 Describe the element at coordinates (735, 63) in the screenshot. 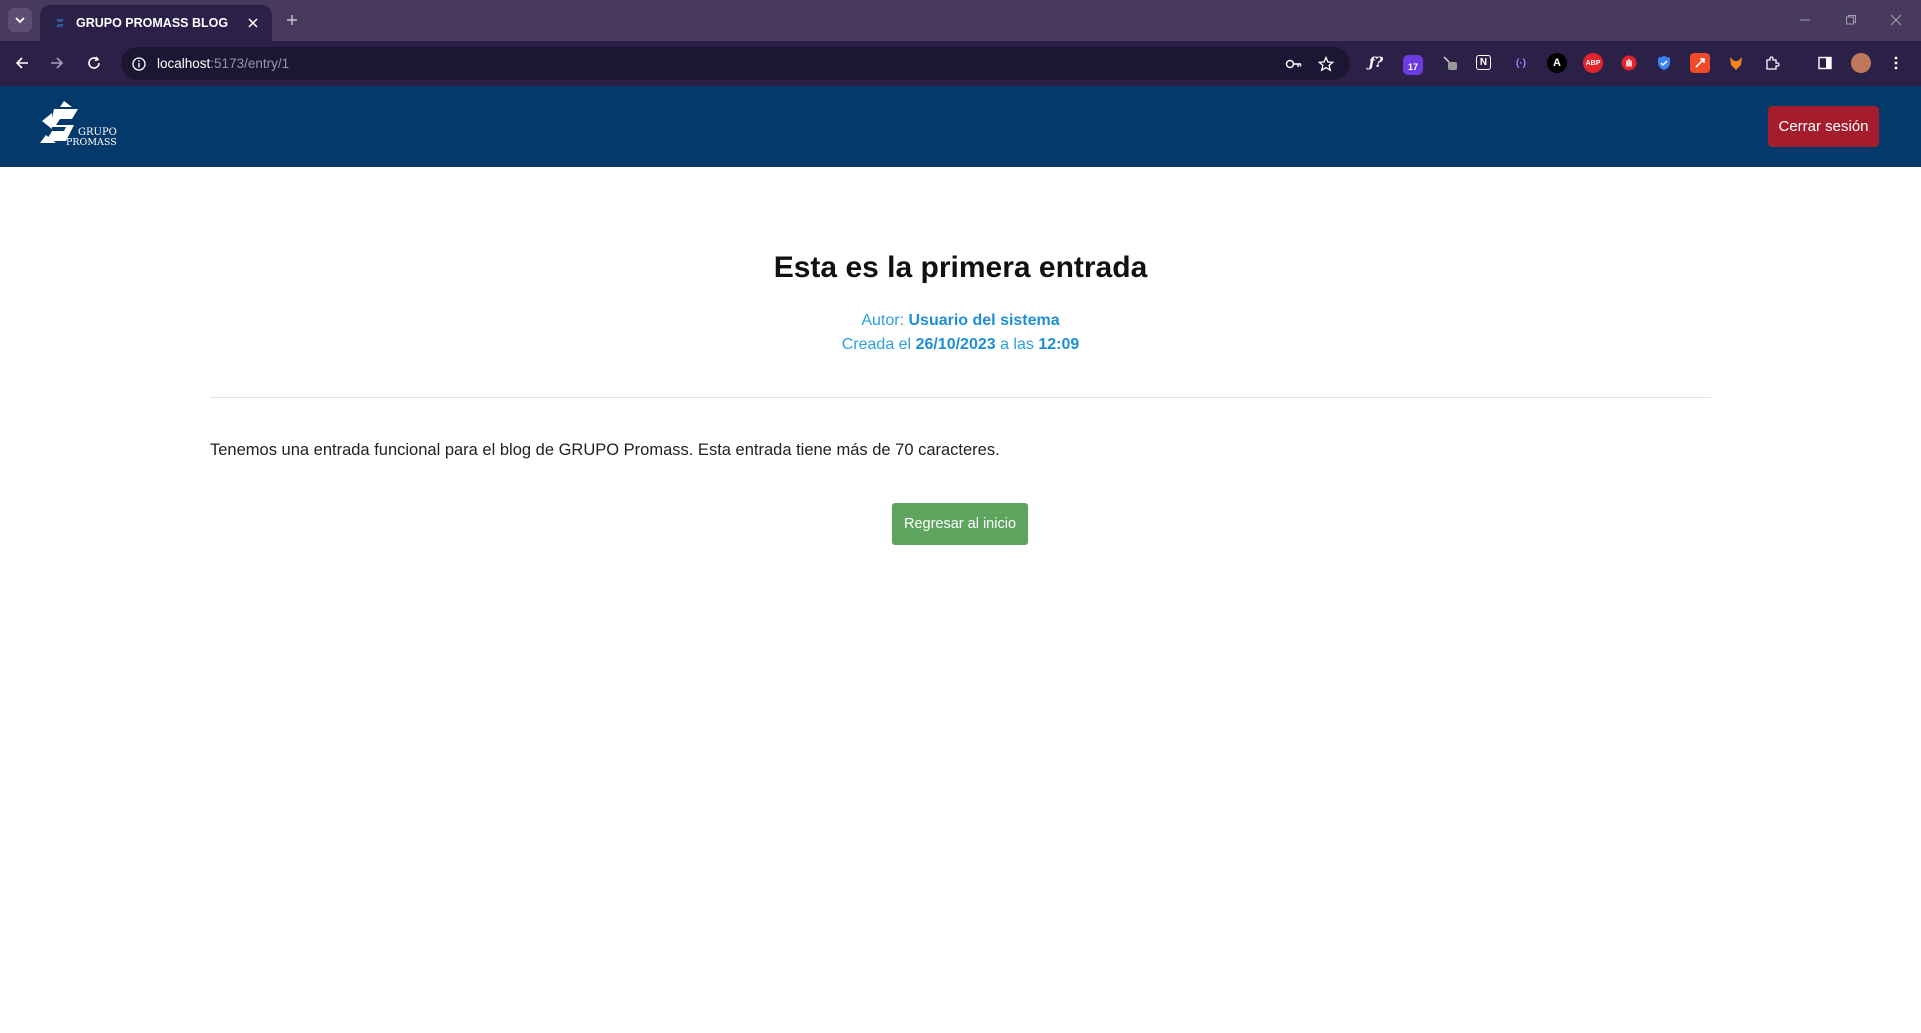

I see `address-bar: localhost:5173/entry/1` at that location.